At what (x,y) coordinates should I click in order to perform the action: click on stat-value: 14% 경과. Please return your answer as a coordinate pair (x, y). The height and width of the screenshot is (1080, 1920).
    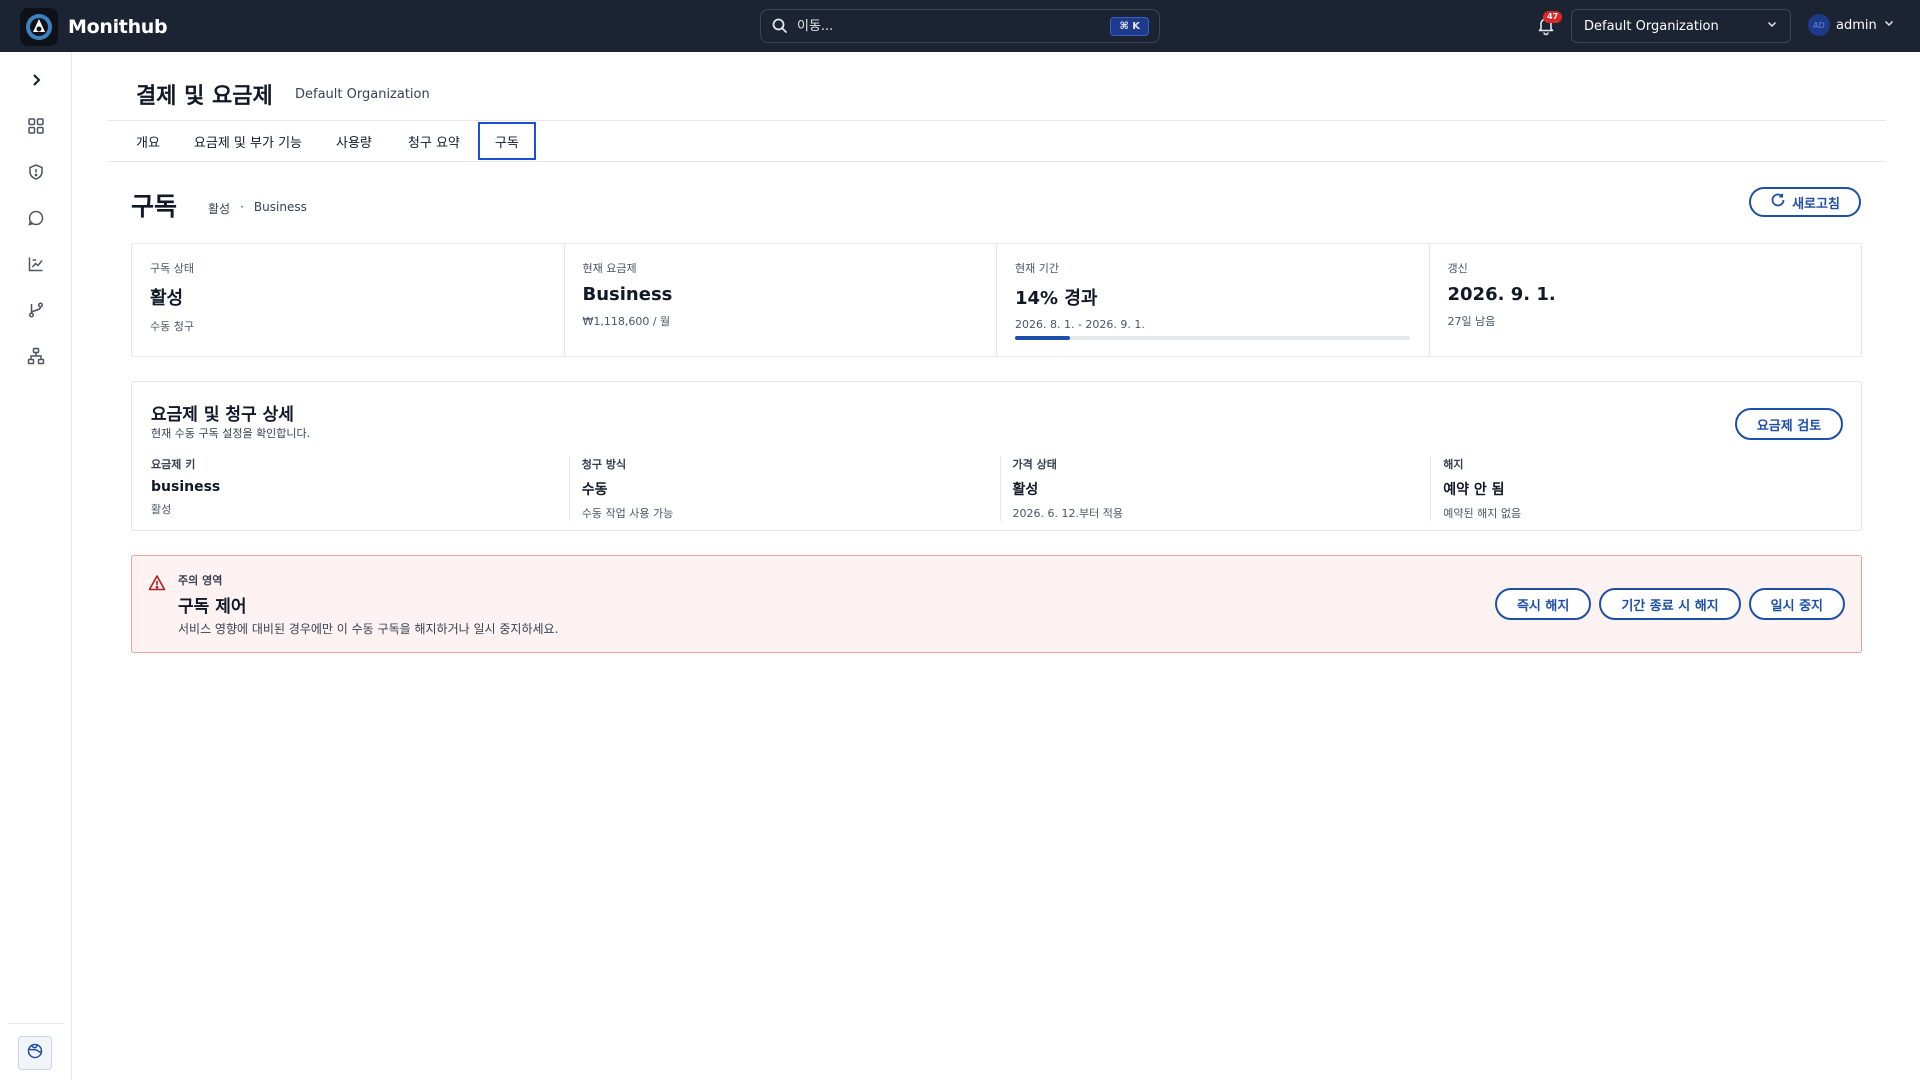
    Looking at the image, I should click on (1056, 298).